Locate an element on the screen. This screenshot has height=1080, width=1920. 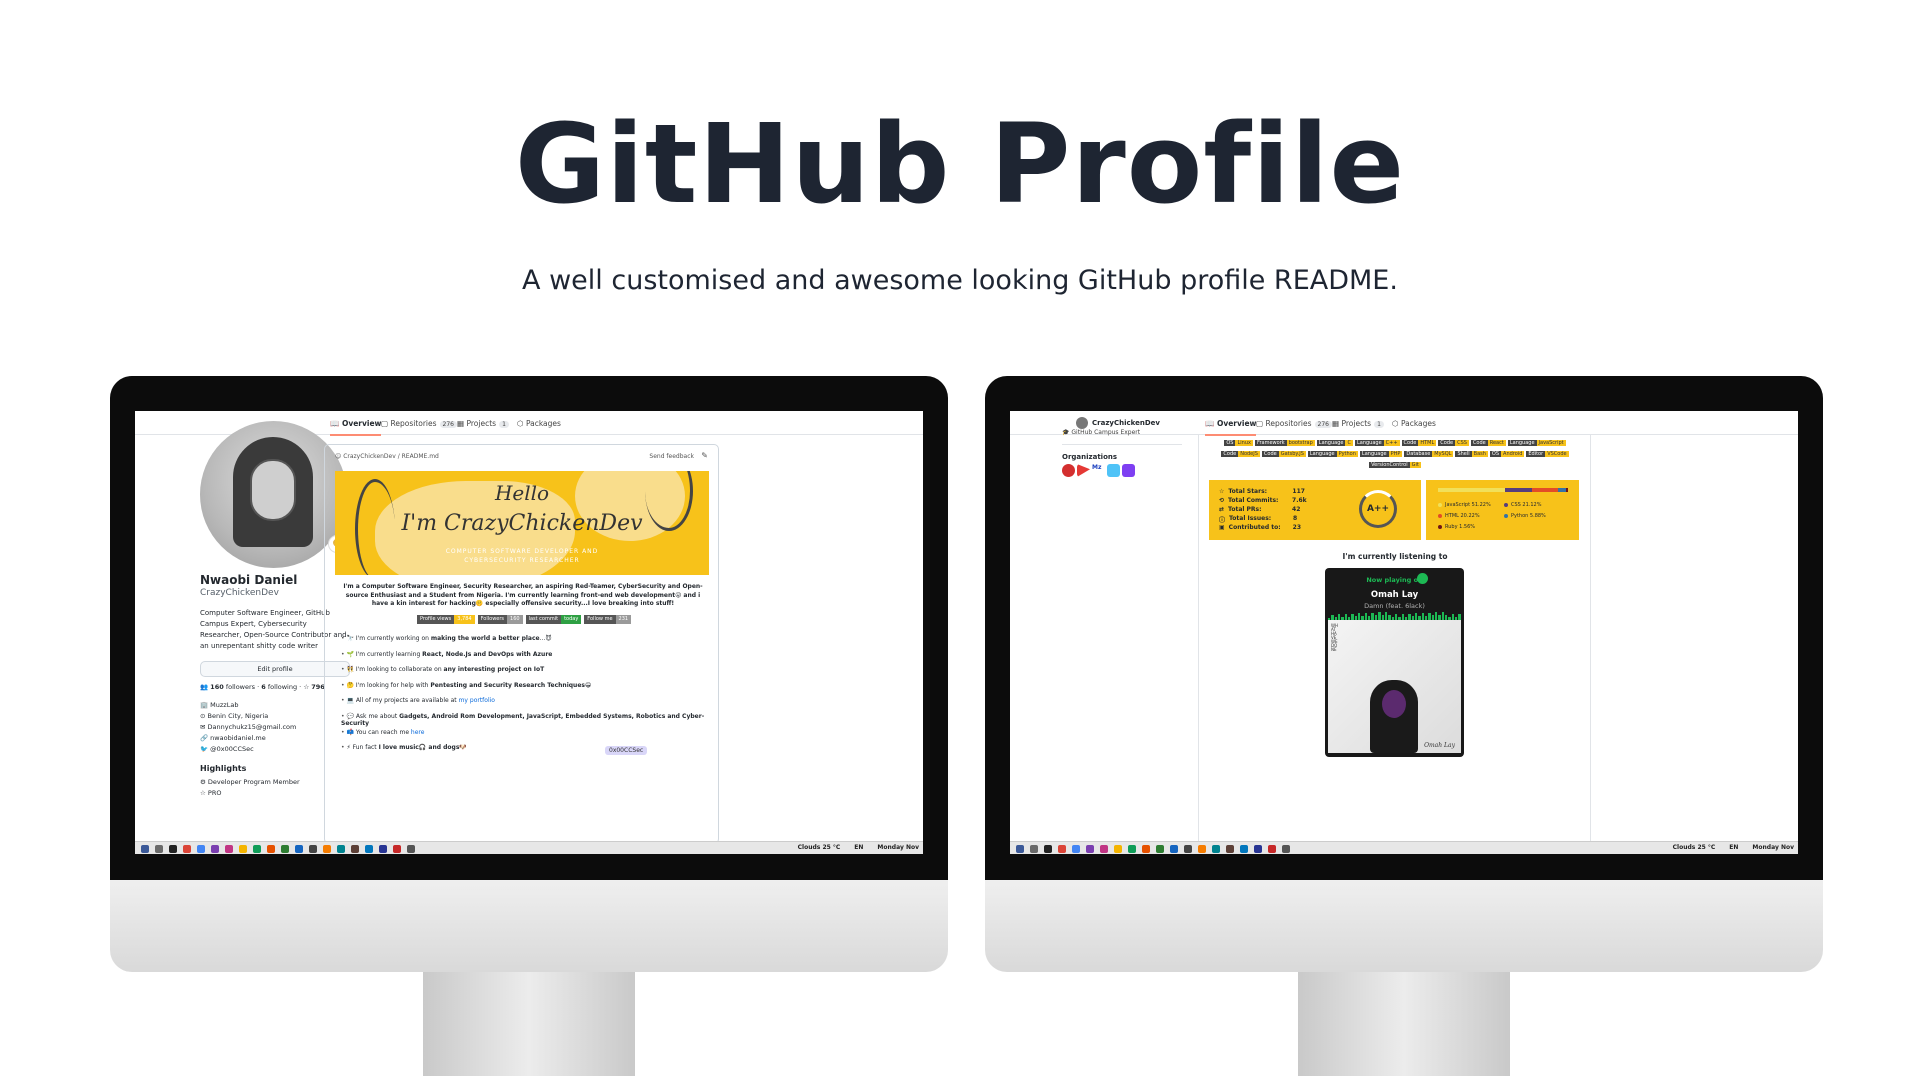
campus-expert: 🎓 GitHub Campus Expert is located at coordinates (1101, 432).